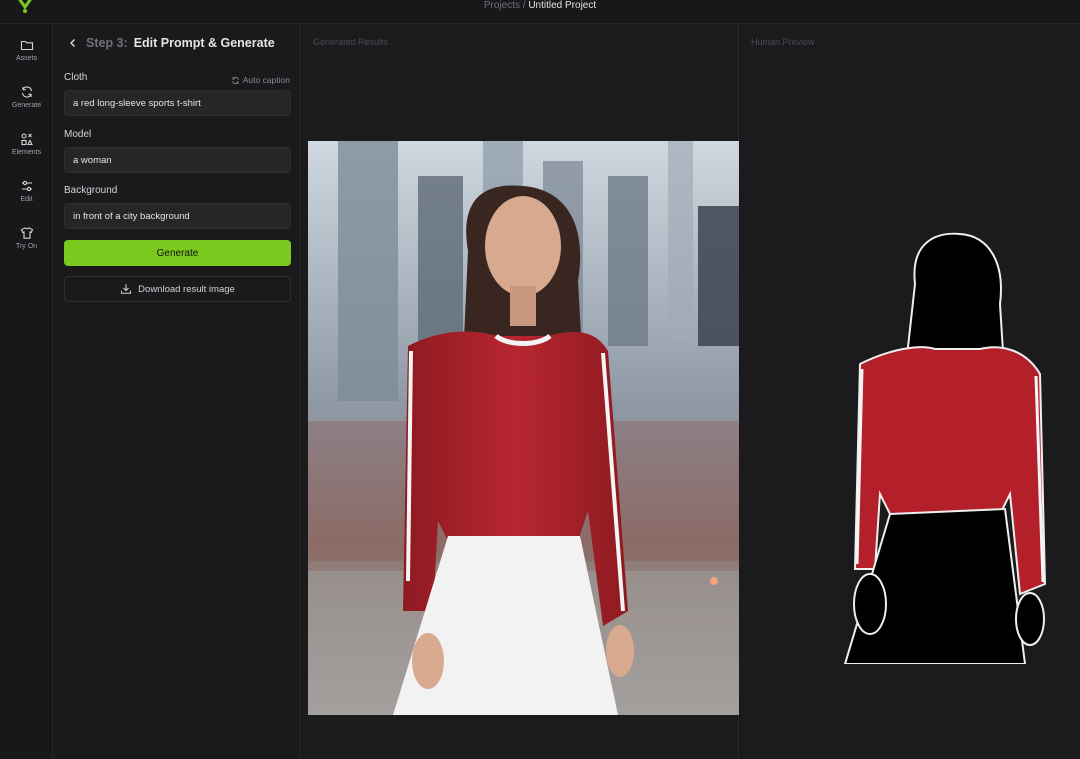  What do you see at coordinates (186, 289) in the screenshot?
I see `download-result-label: Download result image` at bounding box center [186, 289].